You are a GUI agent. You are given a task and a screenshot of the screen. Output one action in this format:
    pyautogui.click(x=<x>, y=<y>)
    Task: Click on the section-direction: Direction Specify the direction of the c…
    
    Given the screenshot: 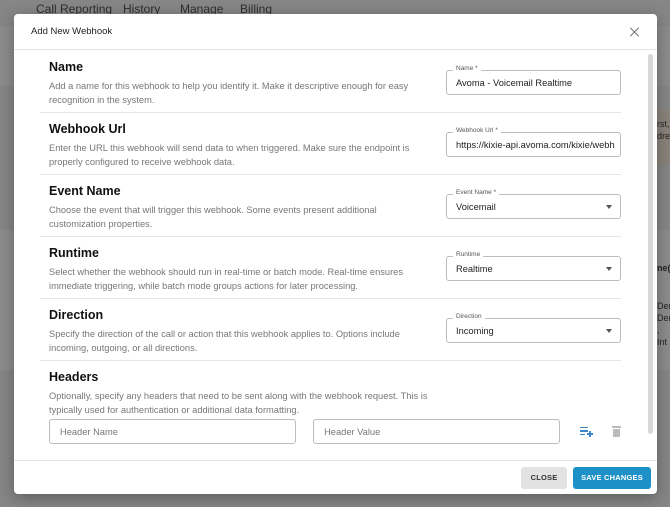 What is the action you would take?
    pyautogui.click(x=330, y=330)
    